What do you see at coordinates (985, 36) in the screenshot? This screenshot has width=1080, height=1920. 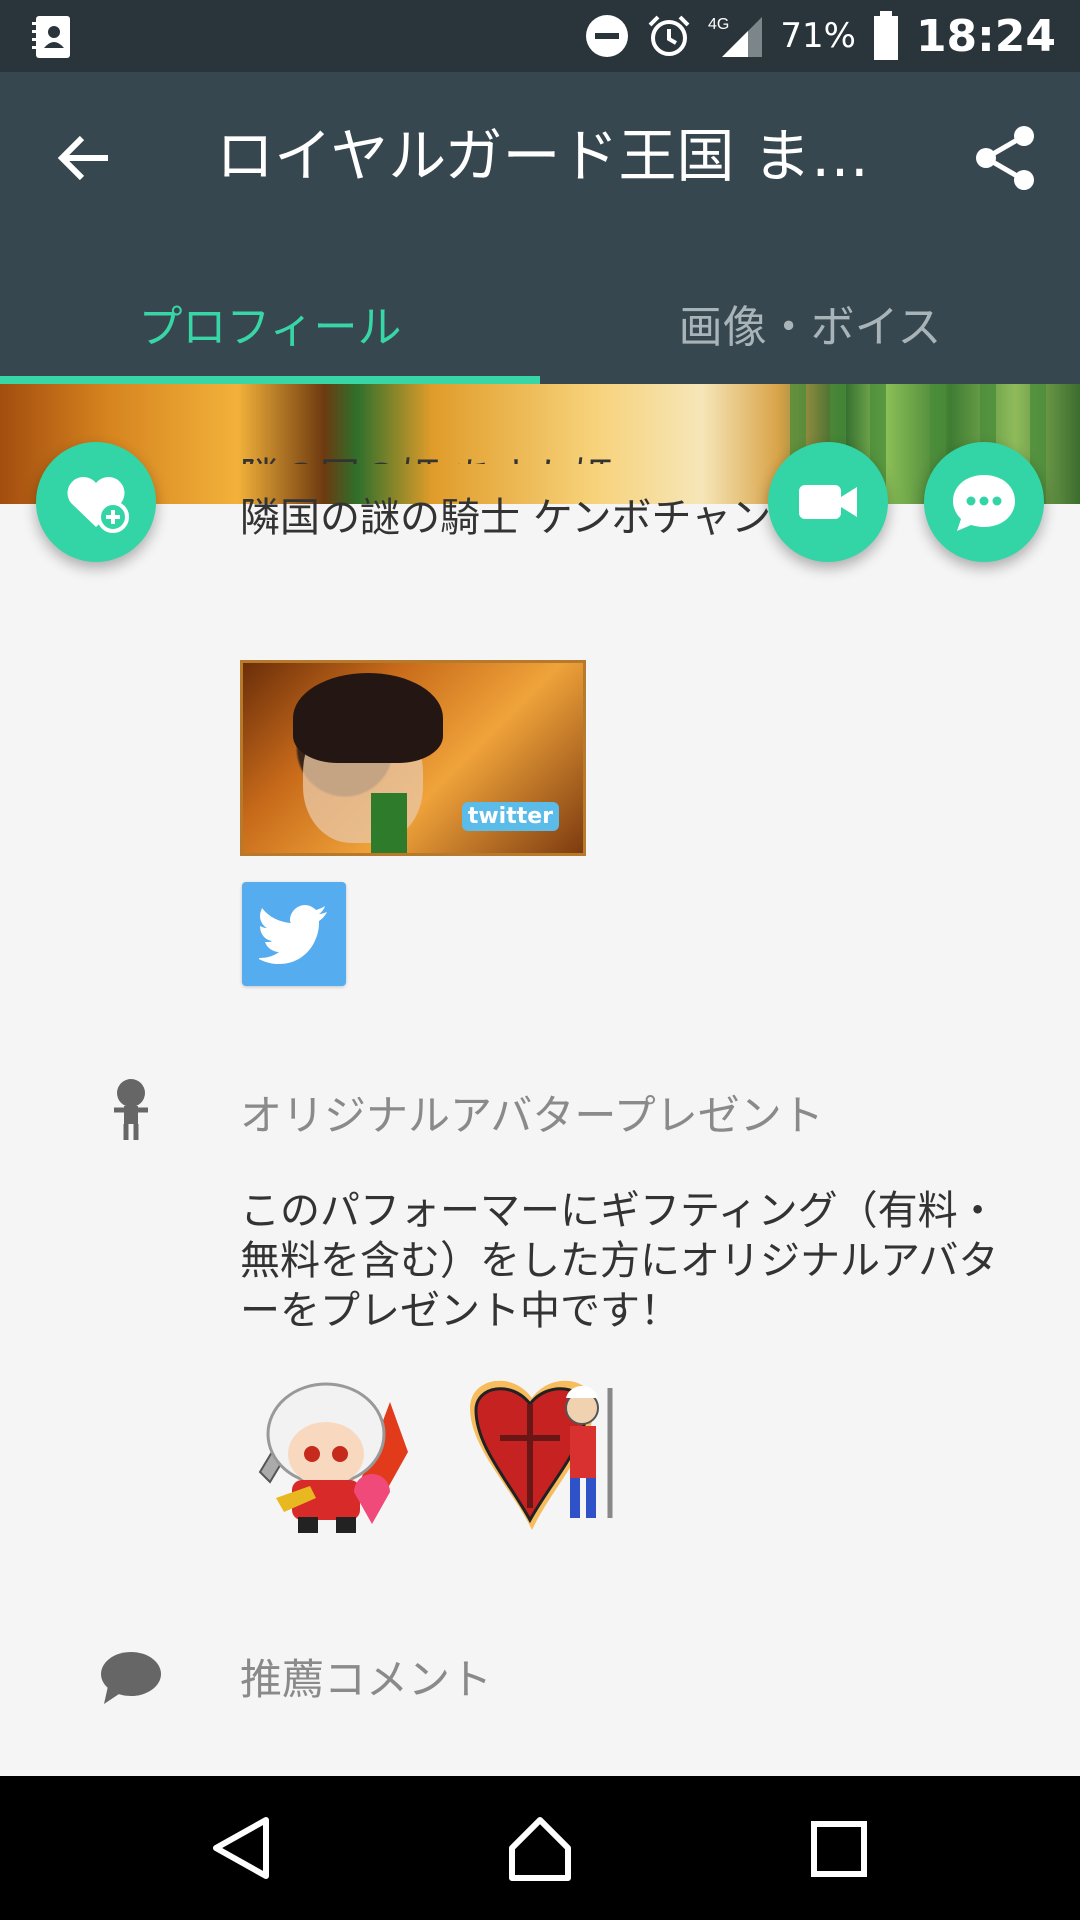 I see `clock: 18:24` at bounding box center [985, 36].